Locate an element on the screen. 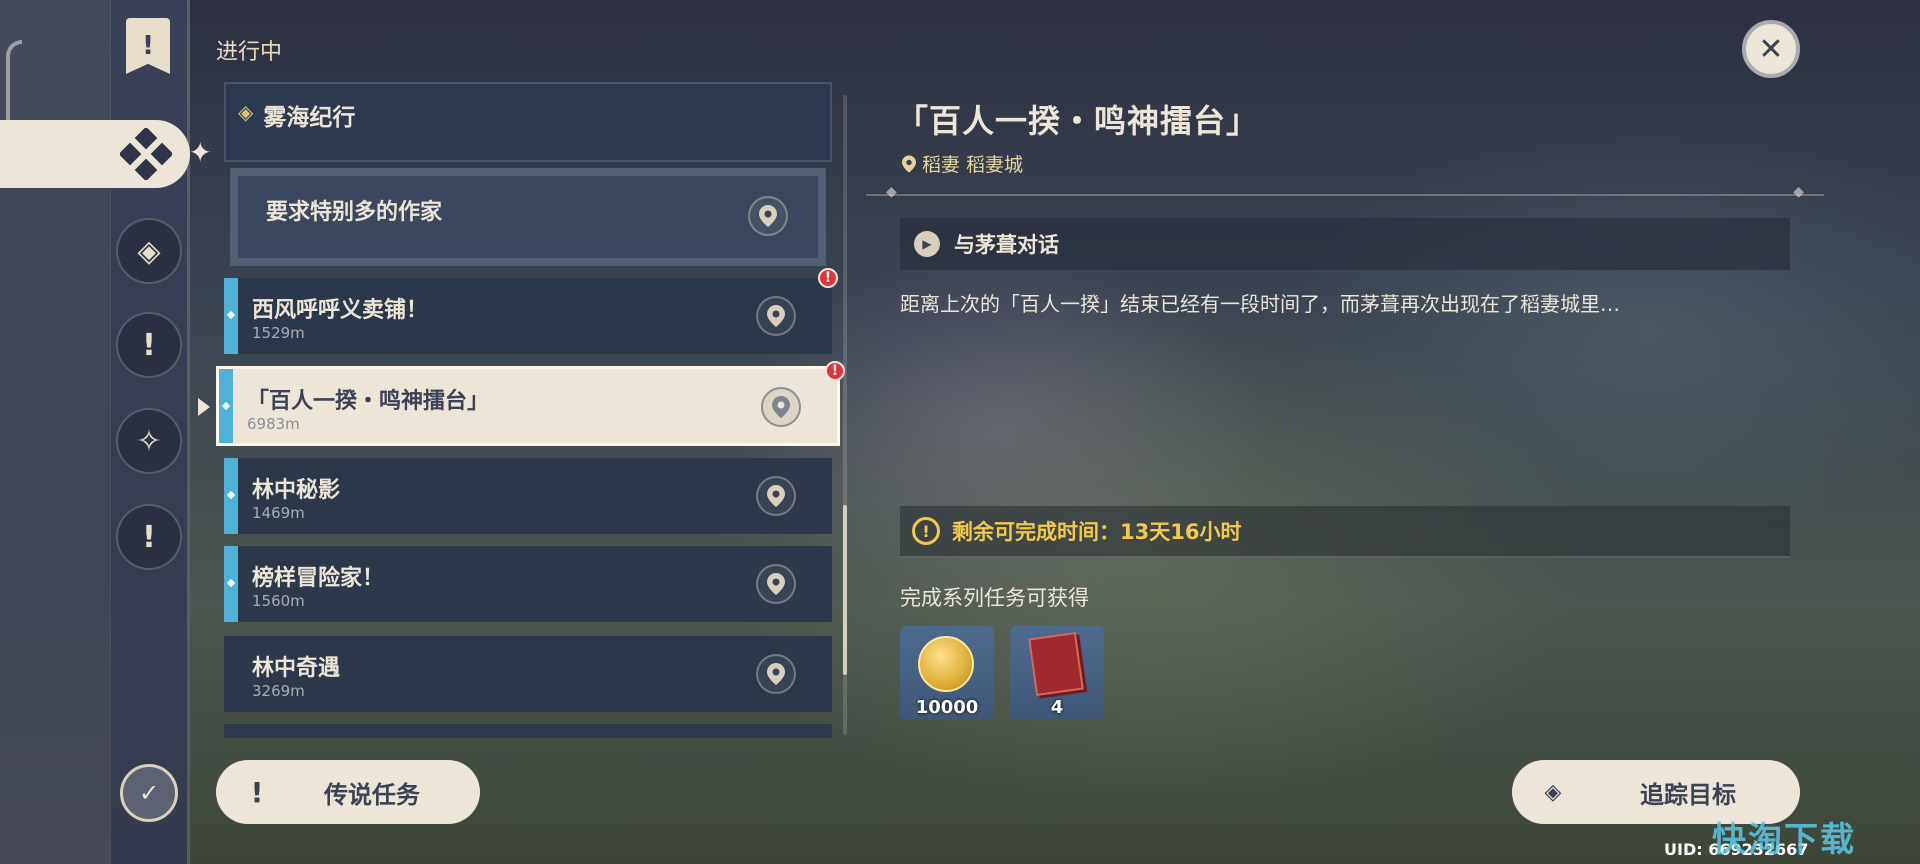 This screenshot has height=864, width=1920. sub-quest-item: 要求特别多的作家 is located at coordinates (528, 217).